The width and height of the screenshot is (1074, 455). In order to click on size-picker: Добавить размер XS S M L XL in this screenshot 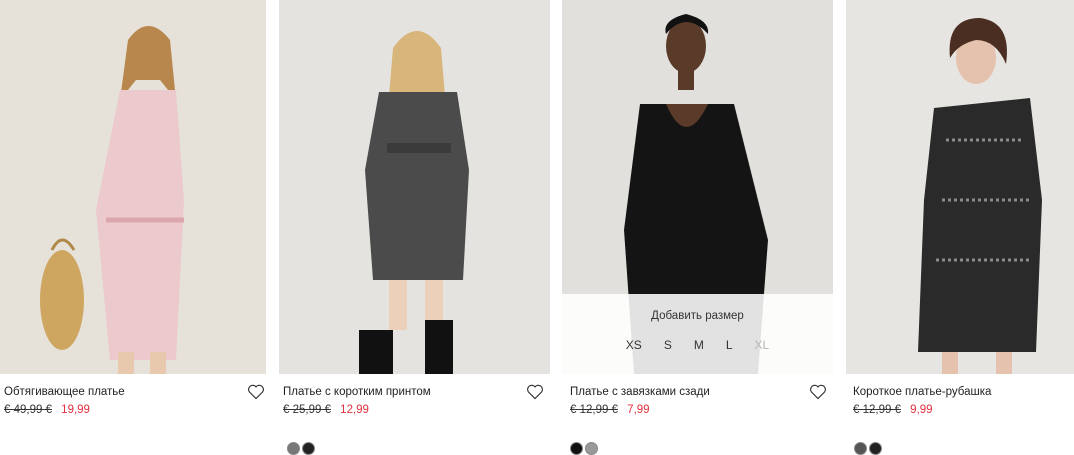, I will do `click(697, 334)`.